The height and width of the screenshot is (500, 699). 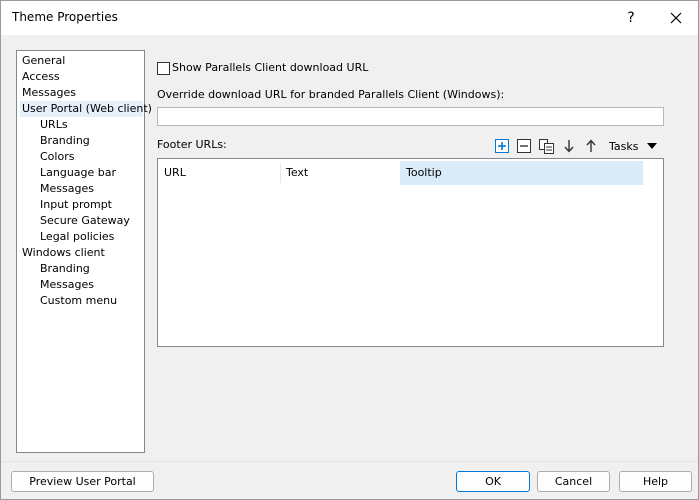 I want to click on tree-item: Input prompt, so click(x=76, y=205).